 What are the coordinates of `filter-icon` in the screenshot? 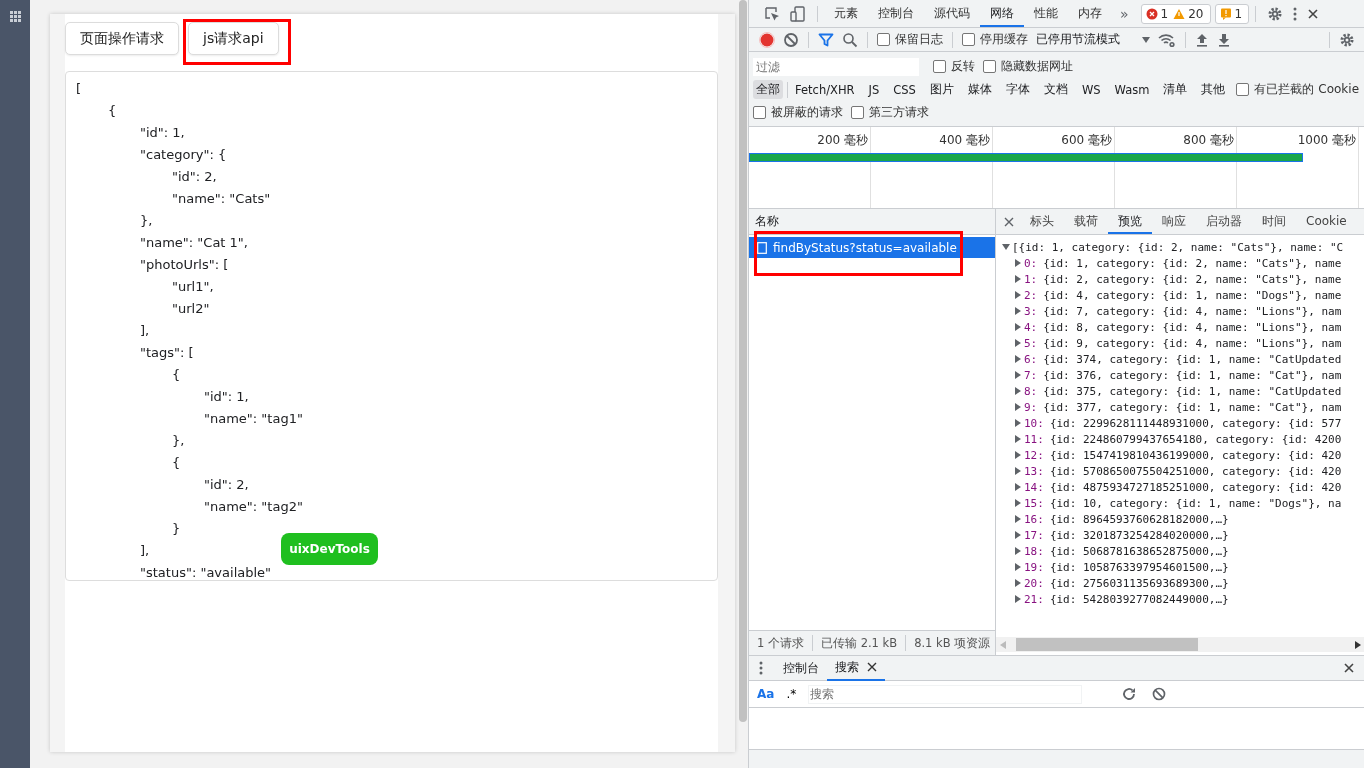 It's located at (826, 39).